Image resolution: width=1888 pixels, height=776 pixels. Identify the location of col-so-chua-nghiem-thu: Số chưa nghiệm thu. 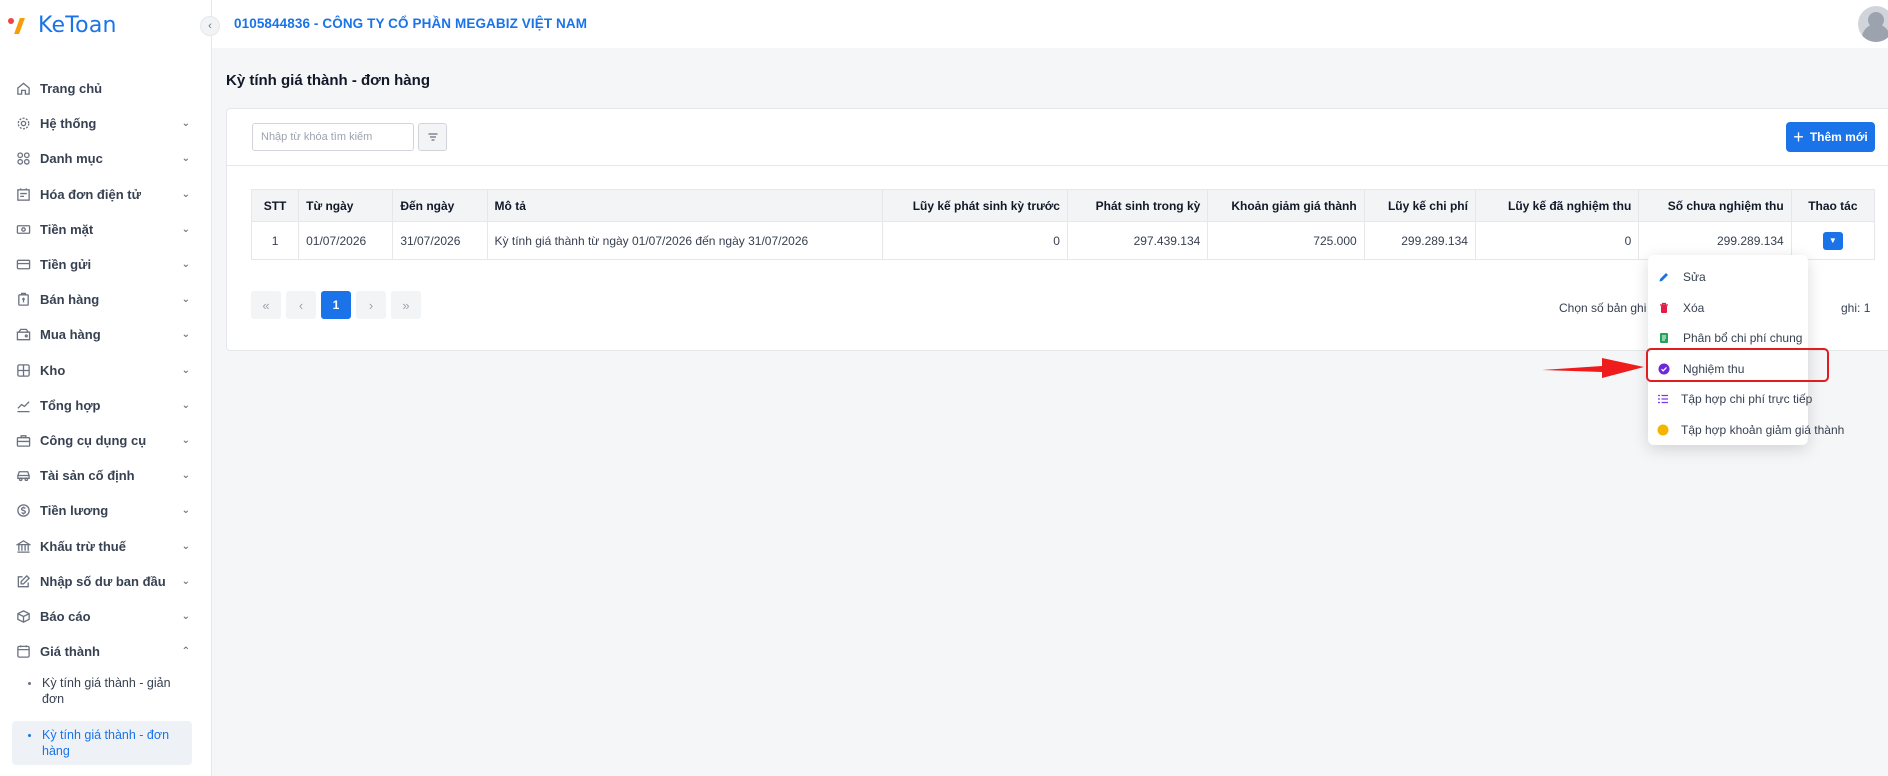
(1715, 205).